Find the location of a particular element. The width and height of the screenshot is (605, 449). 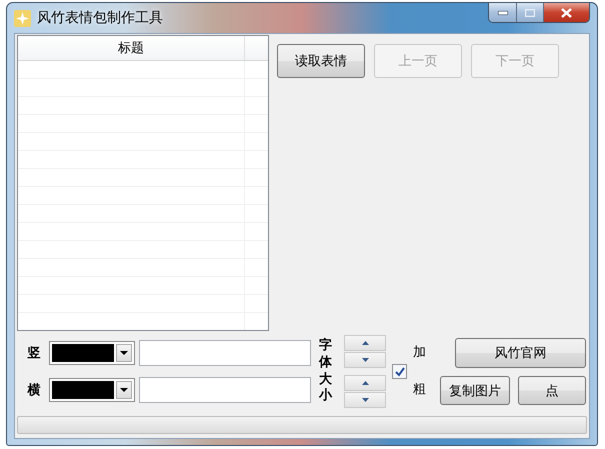

close-icon is located at coordinates (566, 13).